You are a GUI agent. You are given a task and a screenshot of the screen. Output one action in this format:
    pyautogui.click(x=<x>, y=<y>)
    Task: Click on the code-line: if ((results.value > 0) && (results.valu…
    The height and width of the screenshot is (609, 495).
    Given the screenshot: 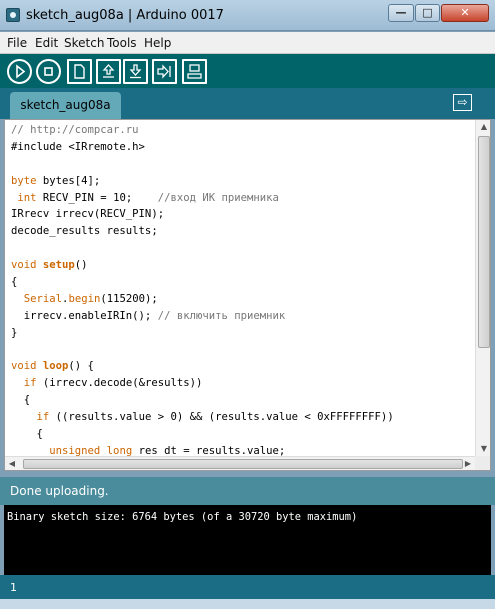 What is the action you would take?
    pyautogui.click(x=241, y=417)
    